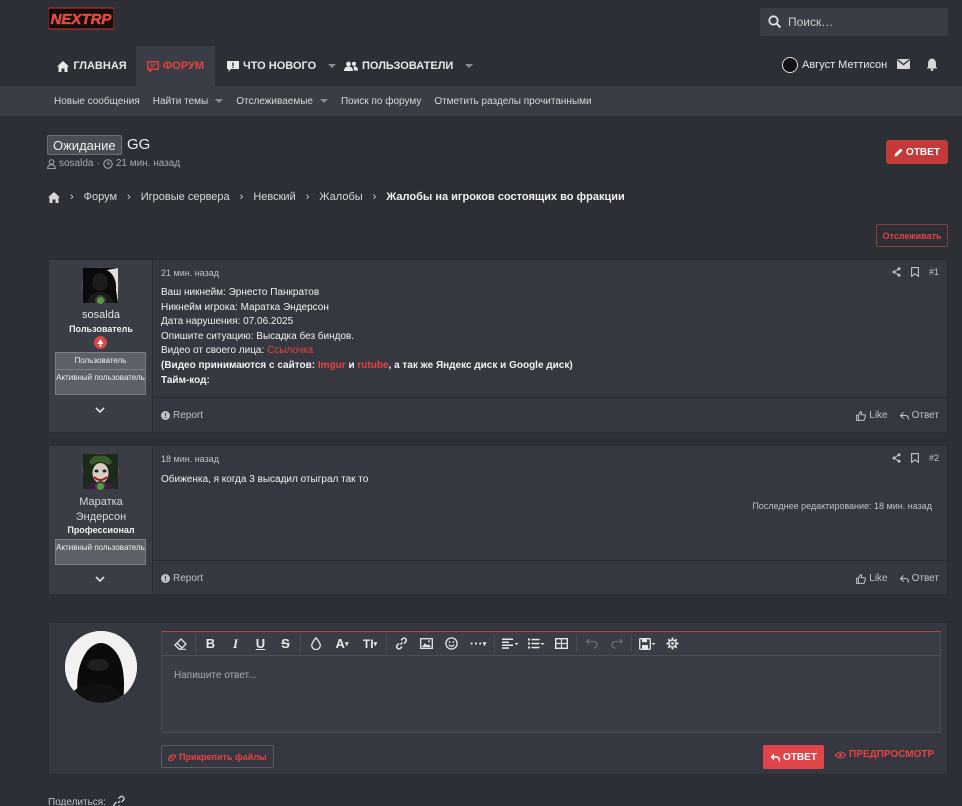  I want to click on thread-prefix: Ожидание, so click(84, 145).